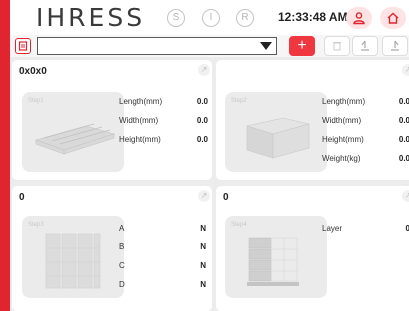 Image resolution: width=409 pixels, height=311 pixels. Describe the element at coordinates (407, 228) in the screenshot. I see `layer-value: 0` at that location.